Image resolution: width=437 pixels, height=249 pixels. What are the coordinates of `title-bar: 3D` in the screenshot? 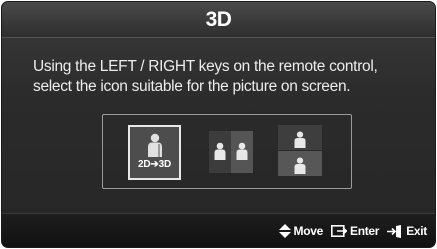 It's located at (218, 20).